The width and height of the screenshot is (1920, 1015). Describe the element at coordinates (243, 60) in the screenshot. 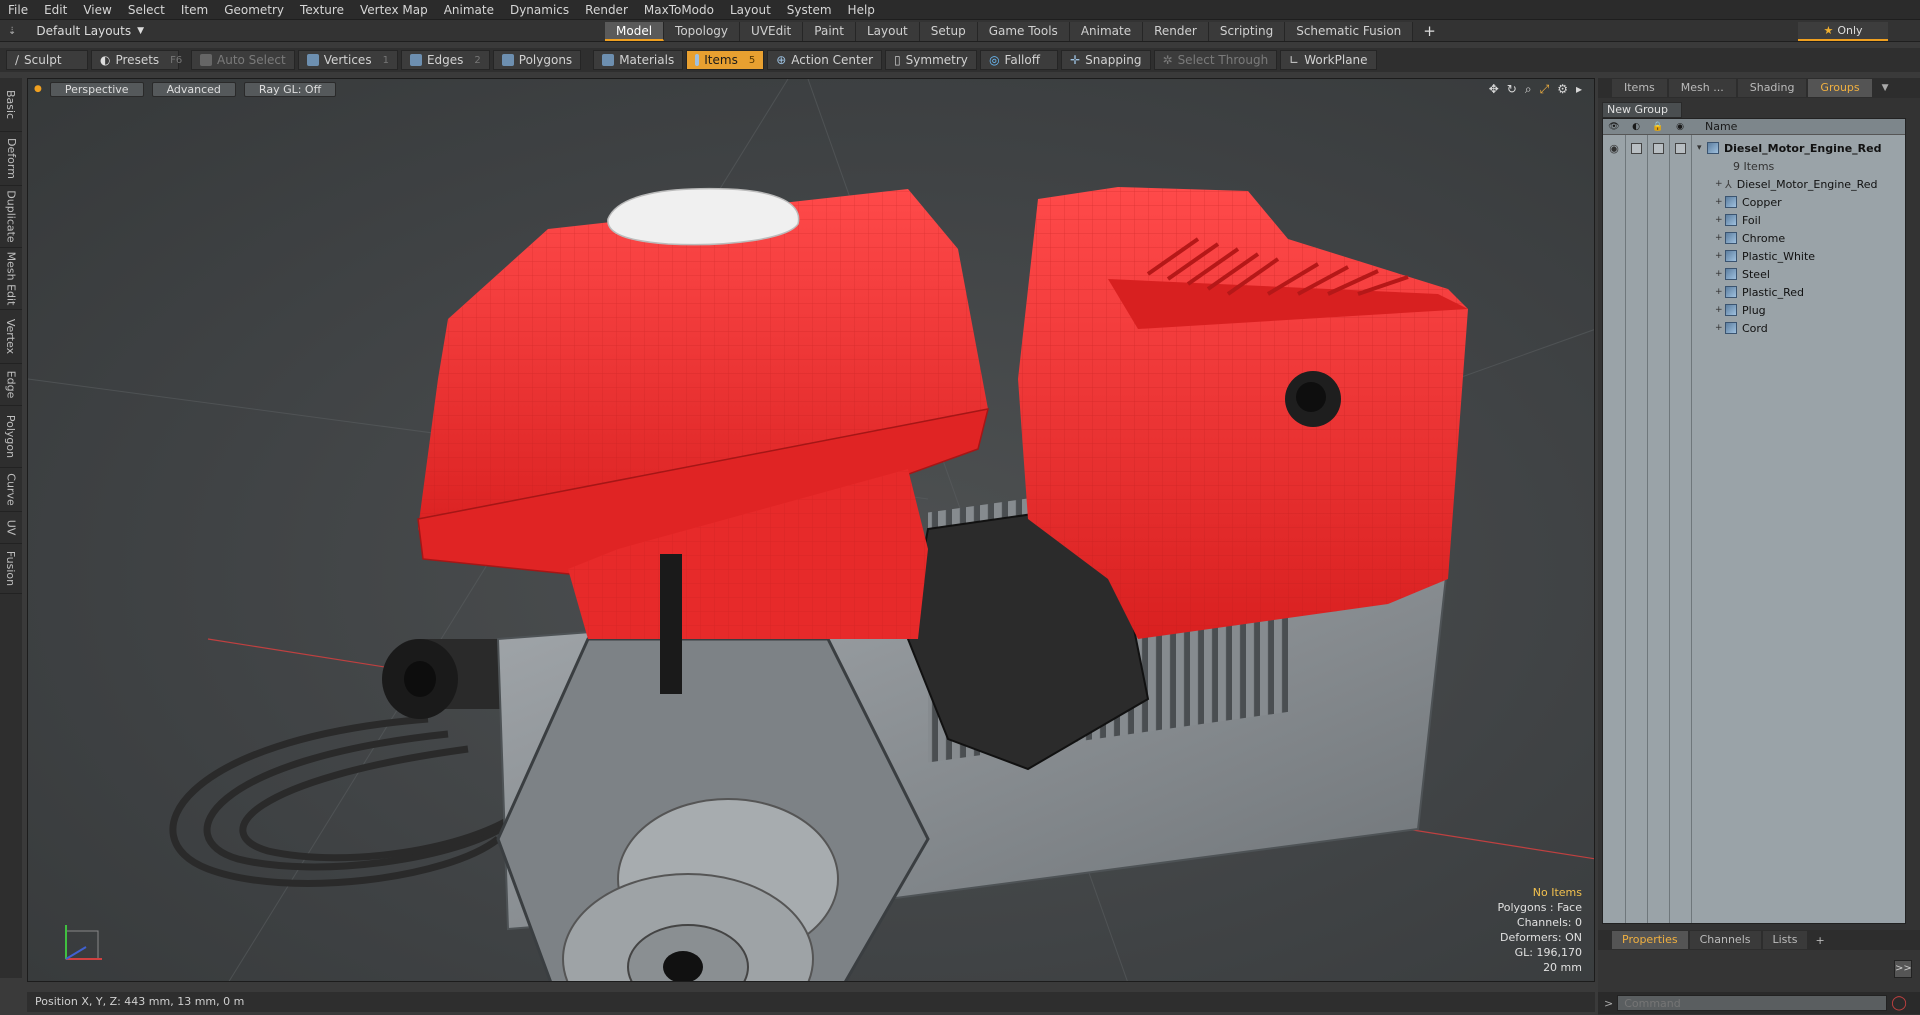

I see `auto-select-button: Auto Select` at that location.